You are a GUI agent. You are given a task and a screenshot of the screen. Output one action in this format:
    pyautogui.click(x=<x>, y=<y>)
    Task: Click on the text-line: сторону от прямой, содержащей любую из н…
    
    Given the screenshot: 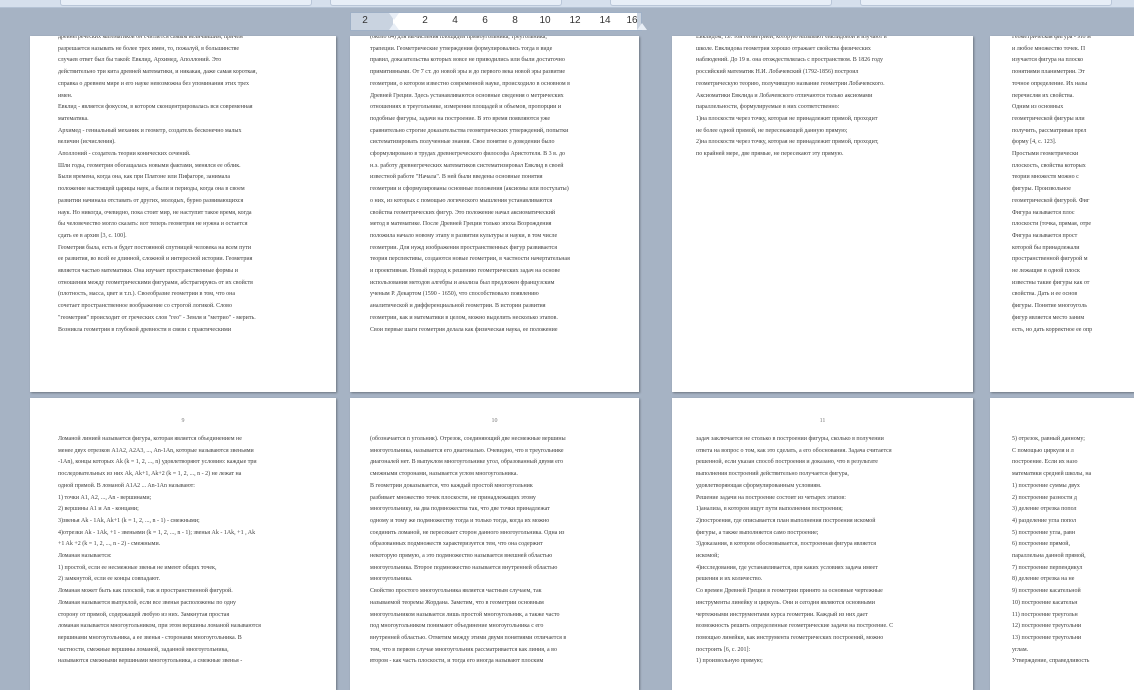 What is the action you would take?
    pyautogui.click(x=144, y=614)
    